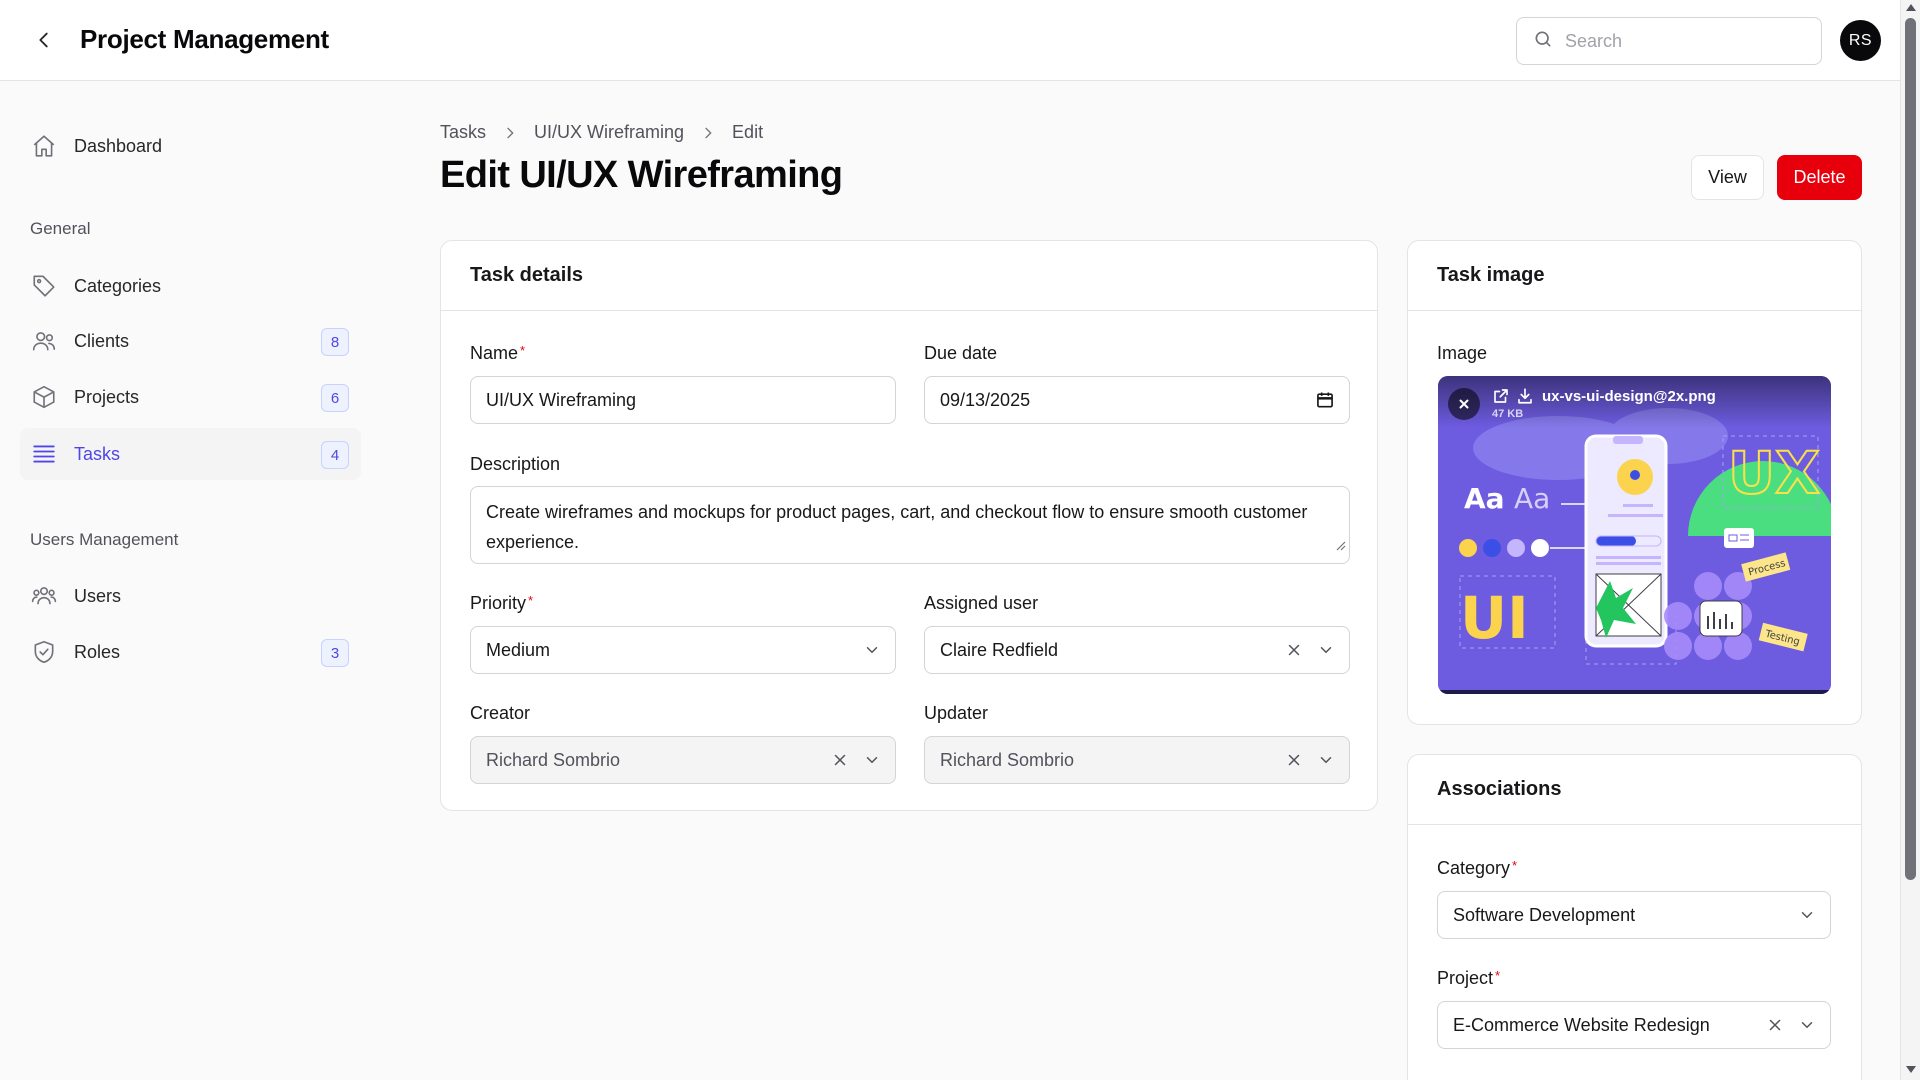  What do you see at coordinates (1494, 618) in the screenshot?
I see `ui-art-text: UI` at bounding box center [1494, 618].